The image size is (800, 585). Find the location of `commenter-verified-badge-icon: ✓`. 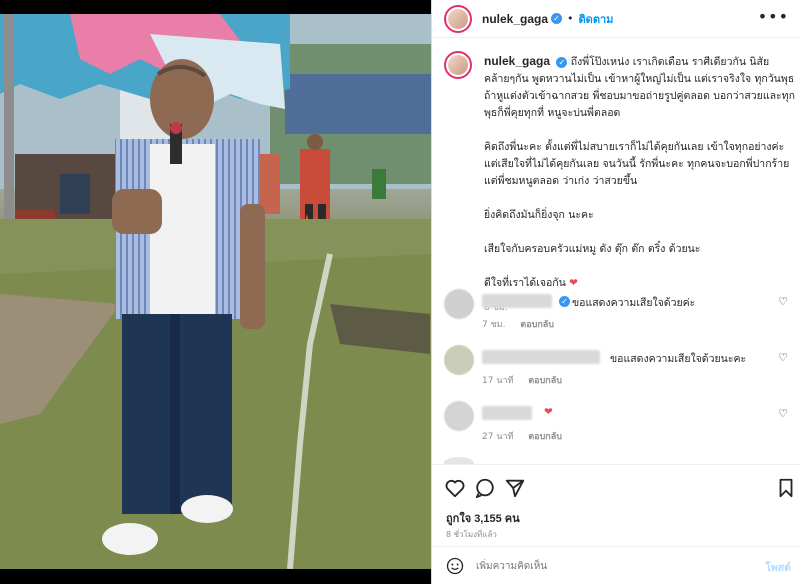

commenter-verified-badge-icon: ✓ is located at coordinates (564, 301).